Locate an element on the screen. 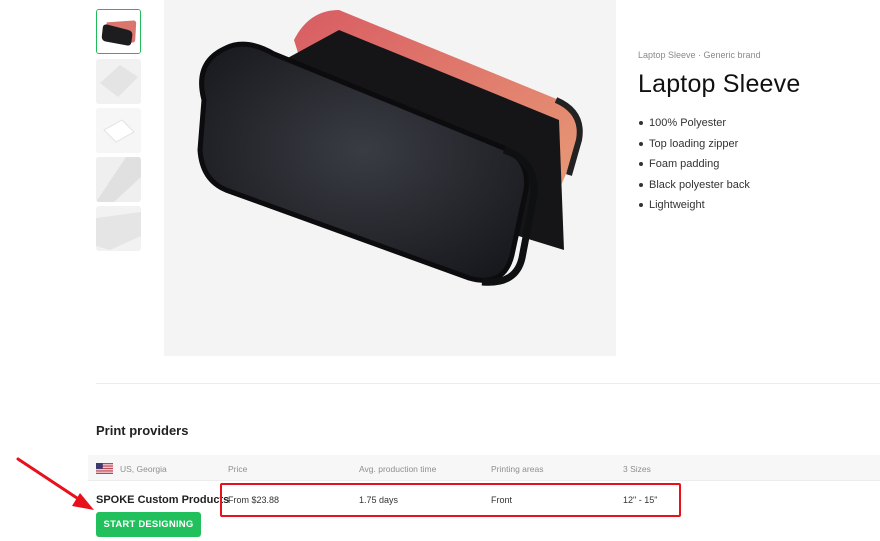  start-designing-button: START DESIGNING is located at coordinates (148, 524).